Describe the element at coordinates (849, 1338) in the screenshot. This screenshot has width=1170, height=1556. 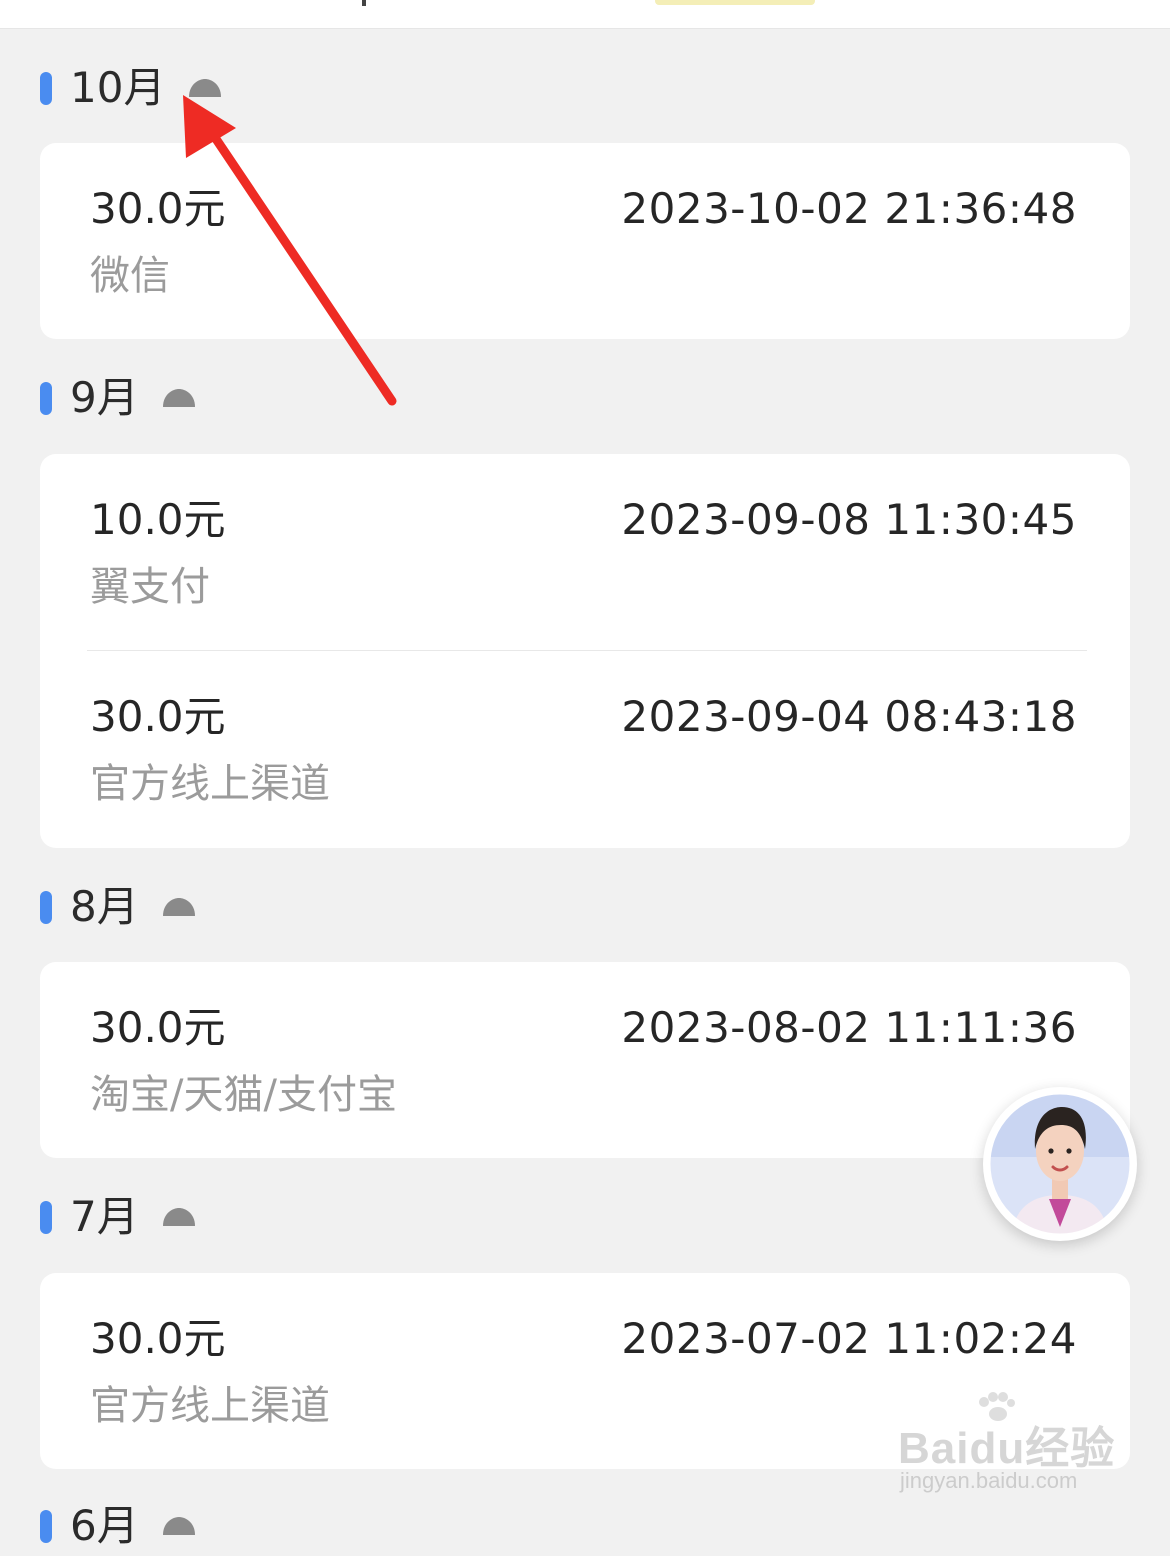
I see `record-time: 2023-07-02 11:02:24` at that location.